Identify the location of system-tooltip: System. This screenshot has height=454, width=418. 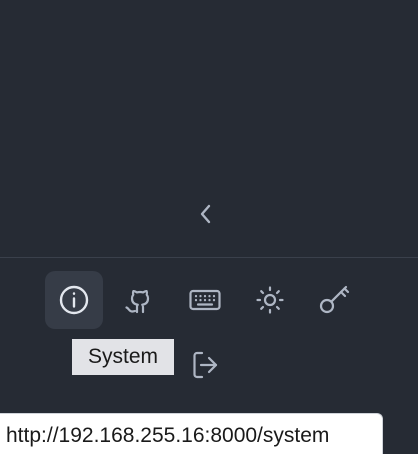
(123, 357).